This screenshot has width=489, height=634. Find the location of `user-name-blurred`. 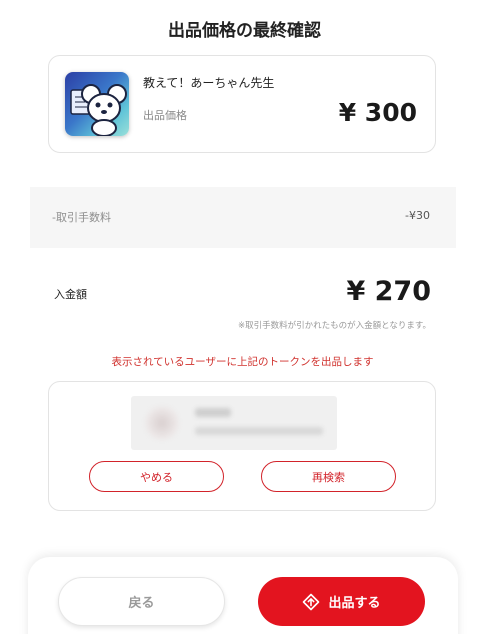

user-name-blurred is located at coordinates (213, 412).